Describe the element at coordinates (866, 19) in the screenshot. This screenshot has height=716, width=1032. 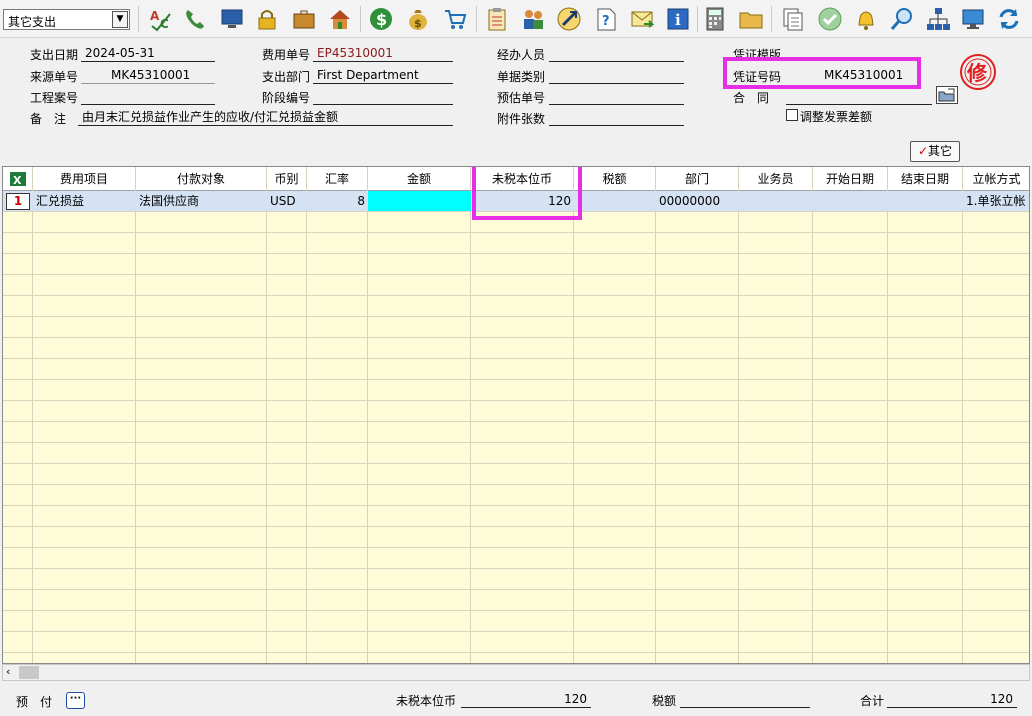
I see `bell-icon` at that location.